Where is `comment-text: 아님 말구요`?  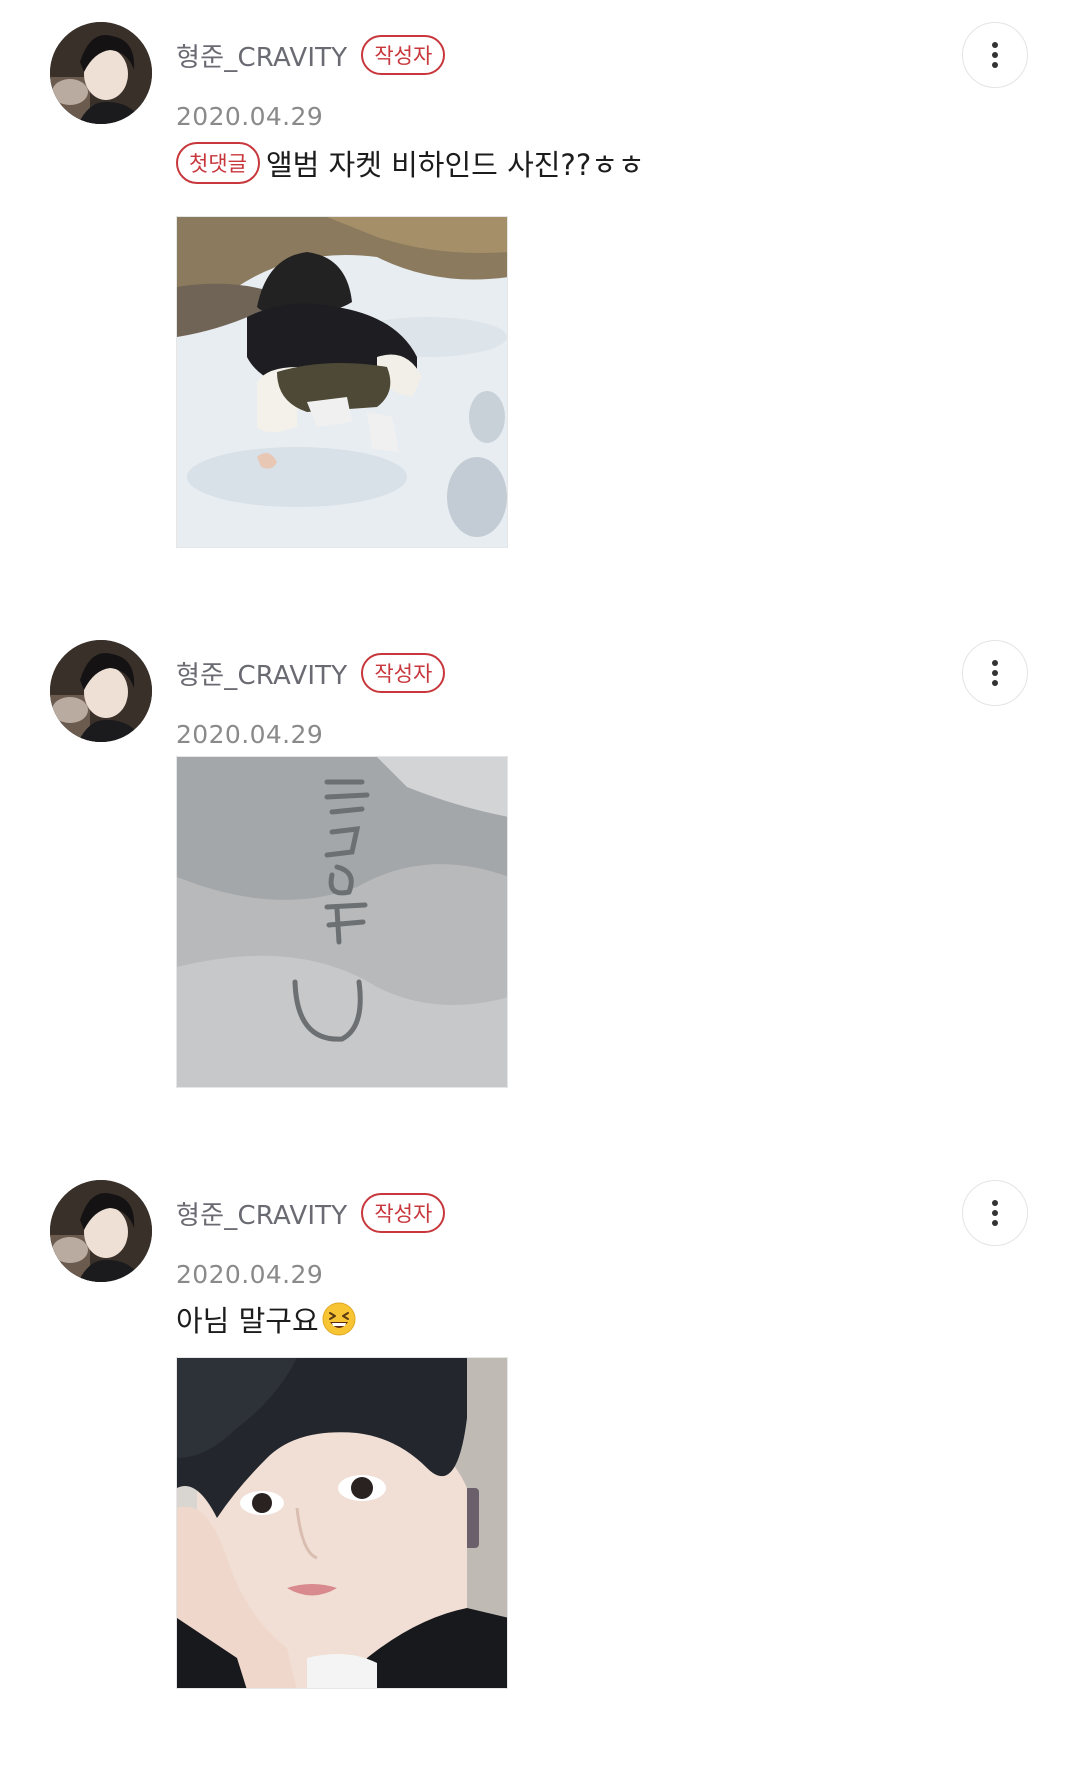
comment-text: 아님 말구요 is located at coordinates (266, 1319).